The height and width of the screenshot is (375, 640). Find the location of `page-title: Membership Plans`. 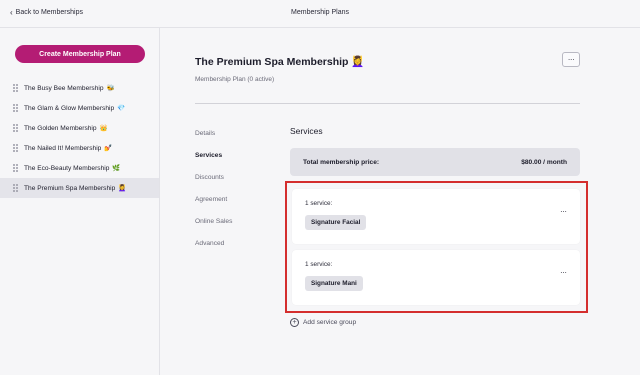

page-title: Membership Plans is located at coordinates (320, 12).